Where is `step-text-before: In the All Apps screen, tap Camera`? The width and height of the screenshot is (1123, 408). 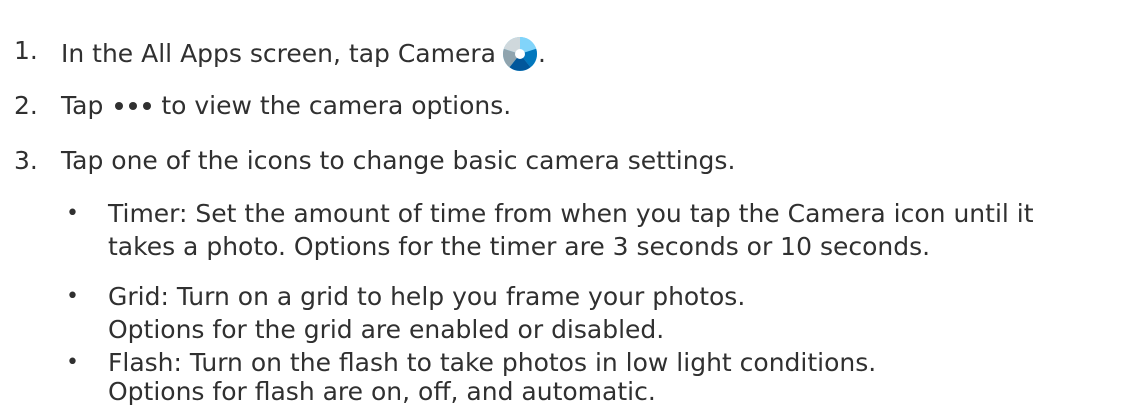 step-text-before: In the All Apps screen, tap Camera is located at coordinates (278, 53).